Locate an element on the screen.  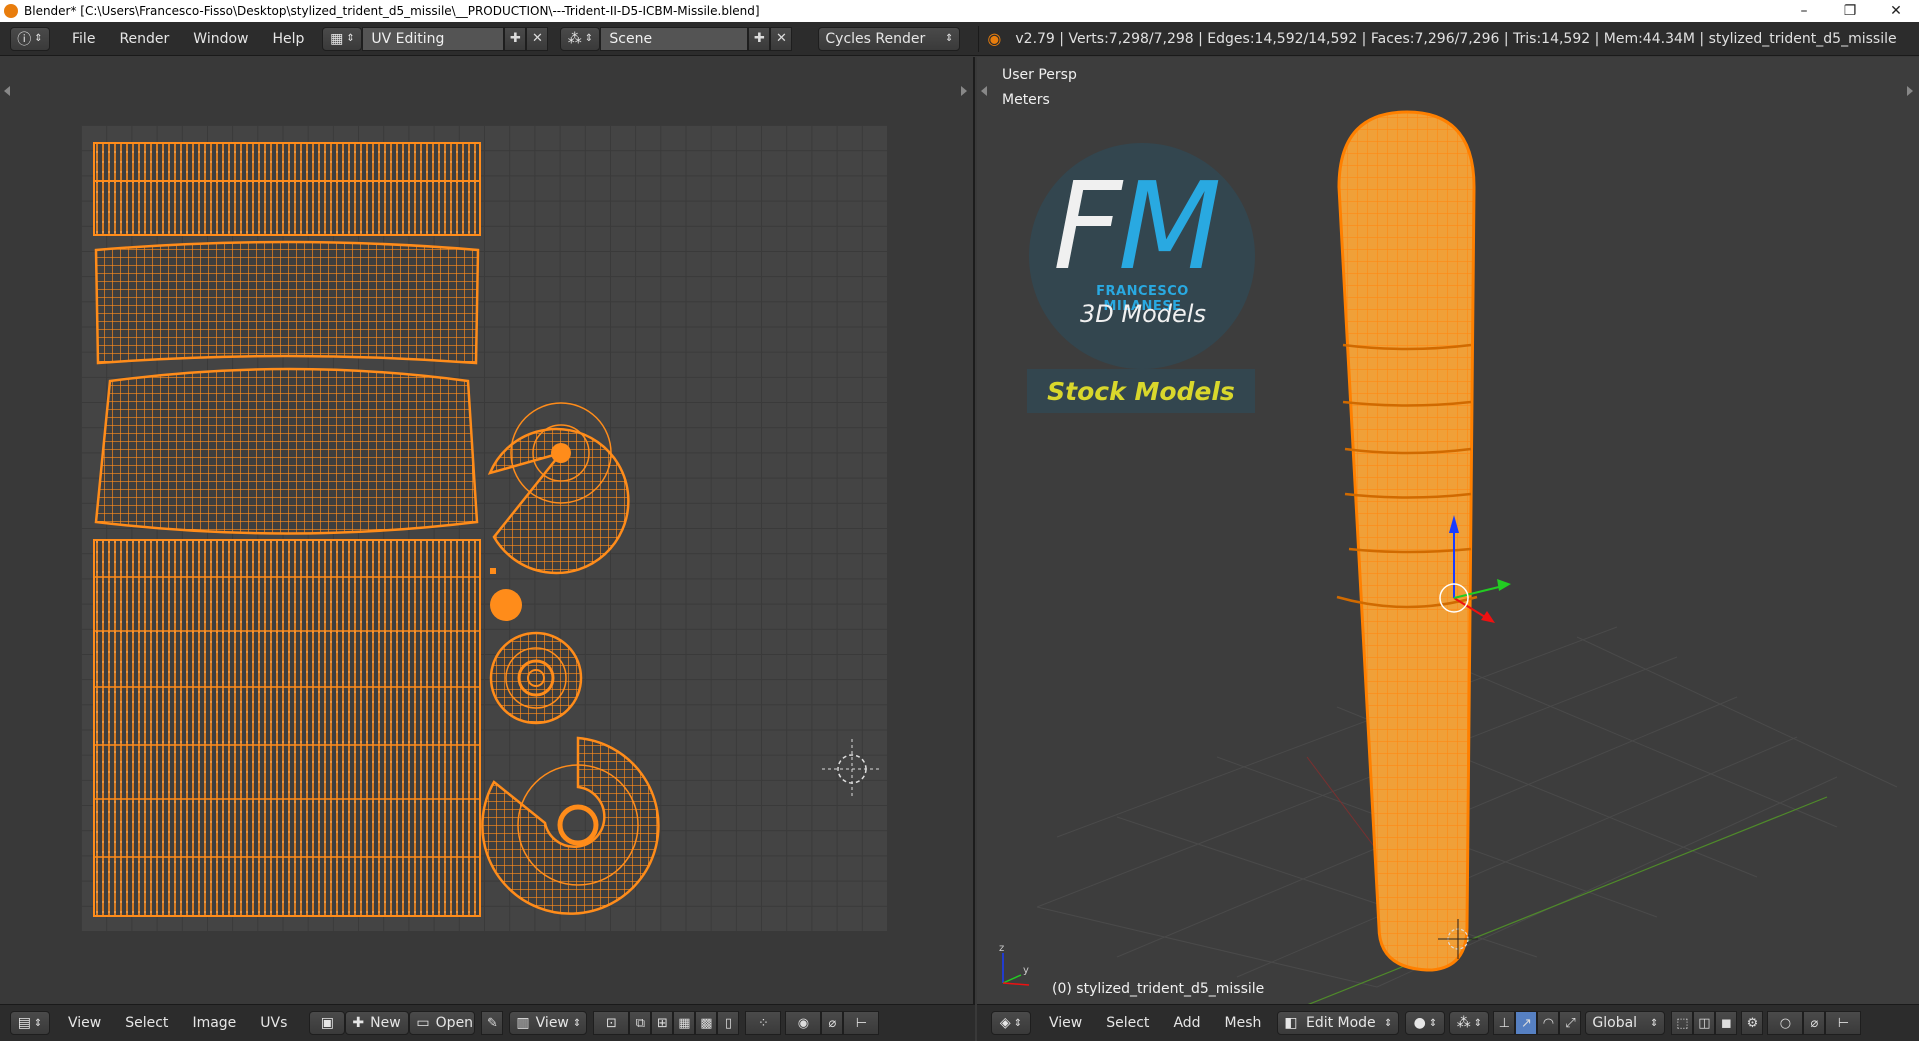
pivot-dropdown: ⁂ ⇕ is located at coordinates (1469, 1023).